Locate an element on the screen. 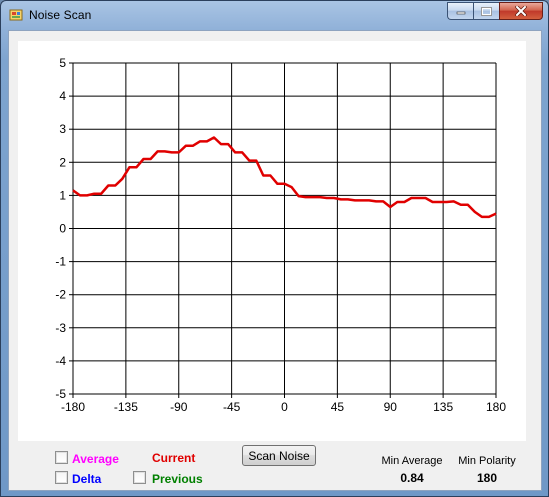 The height and width of the screenshot is (497, 549). average-label: Average is located at coordinates (95, 459).